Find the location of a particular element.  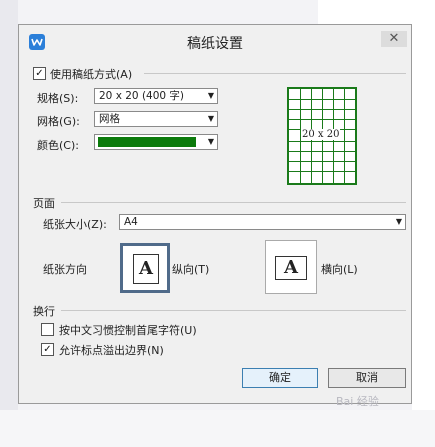

portrait-option: A is located at coordinates (145, 268).